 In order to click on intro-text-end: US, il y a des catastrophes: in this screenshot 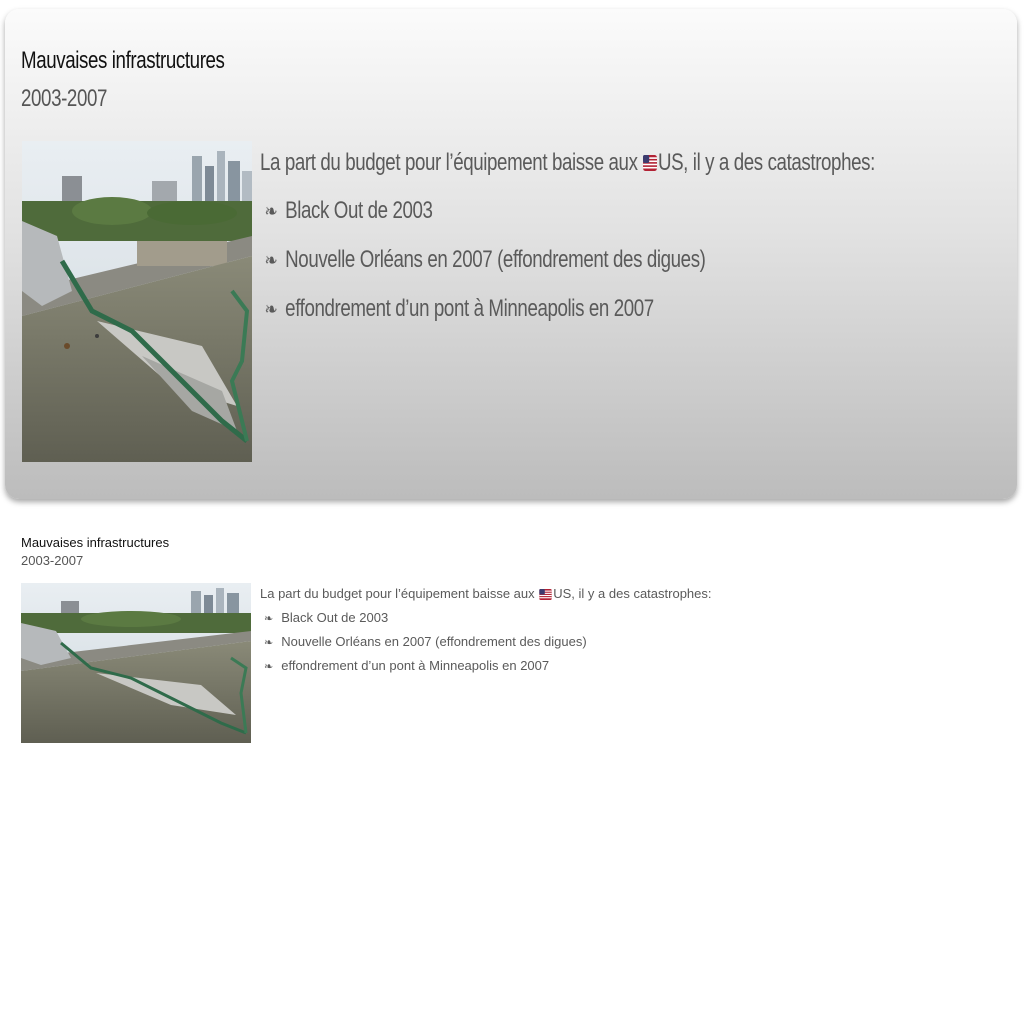, I will do `click(766, 162)`.